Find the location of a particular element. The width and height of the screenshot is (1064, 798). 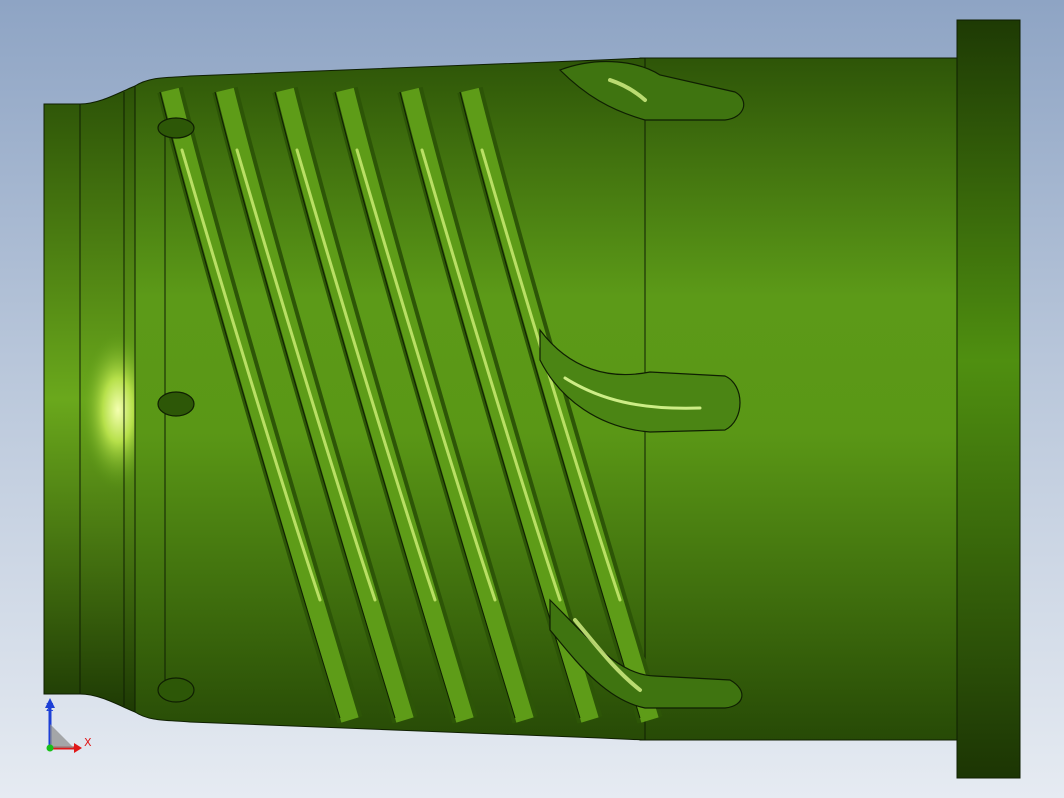

coil-hole-middle is located at coordinates (176, 404).